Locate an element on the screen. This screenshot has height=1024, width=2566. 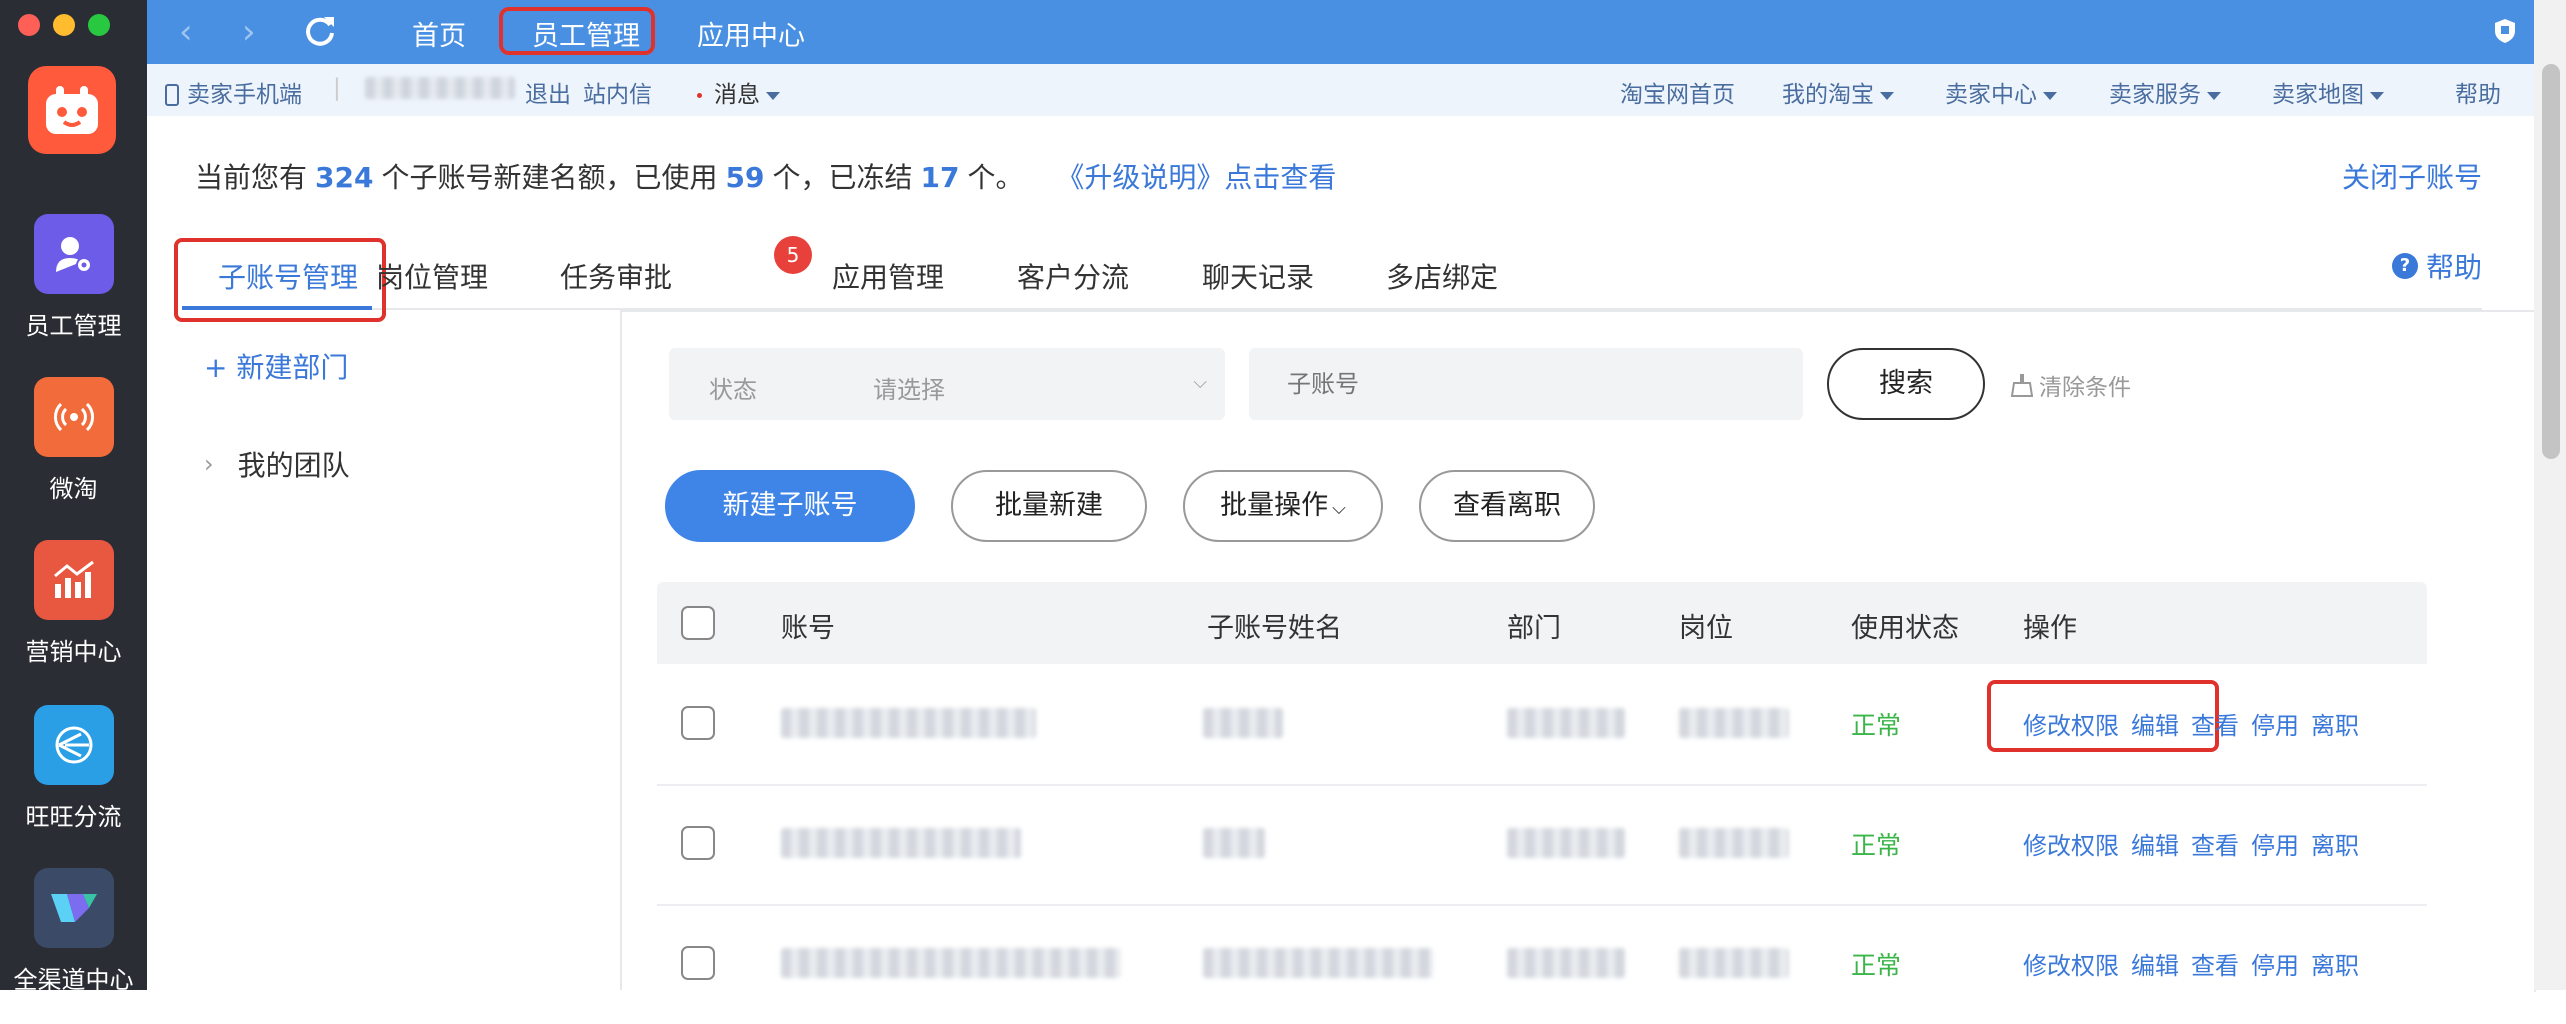
clear-filters-button: 清除条件 is located at coordinates (2071, 385).